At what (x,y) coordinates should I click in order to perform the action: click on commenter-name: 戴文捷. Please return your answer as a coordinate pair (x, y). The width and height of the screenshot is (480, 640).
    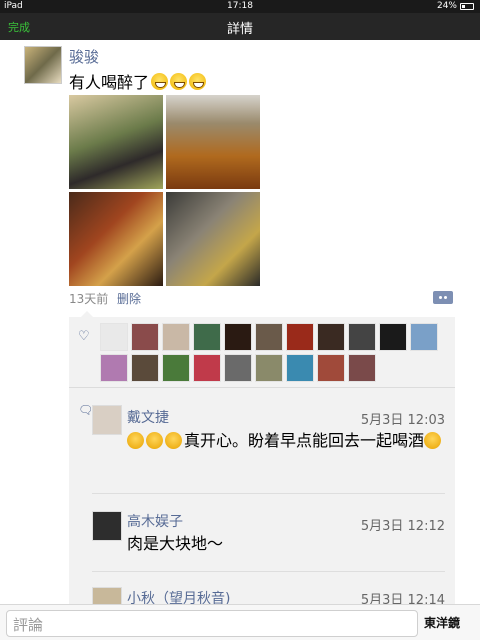
    Looking at the image, I should click on (148, 417).